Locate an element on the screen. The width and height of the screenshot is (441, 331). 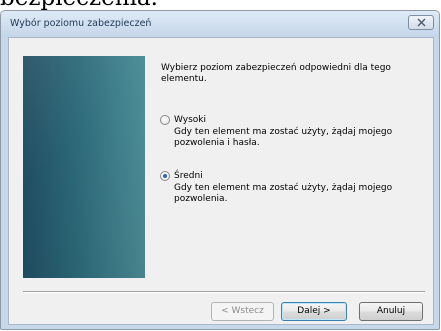
radio-selected-dot is located at coordinates (165, 176).